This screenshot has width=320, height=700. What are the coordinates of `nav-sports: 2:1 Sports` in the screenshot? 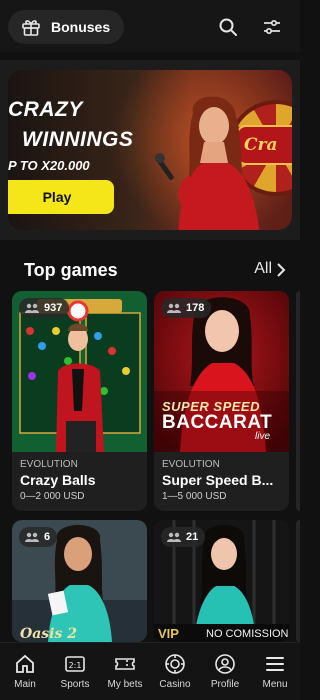 It's located at (75, 671).